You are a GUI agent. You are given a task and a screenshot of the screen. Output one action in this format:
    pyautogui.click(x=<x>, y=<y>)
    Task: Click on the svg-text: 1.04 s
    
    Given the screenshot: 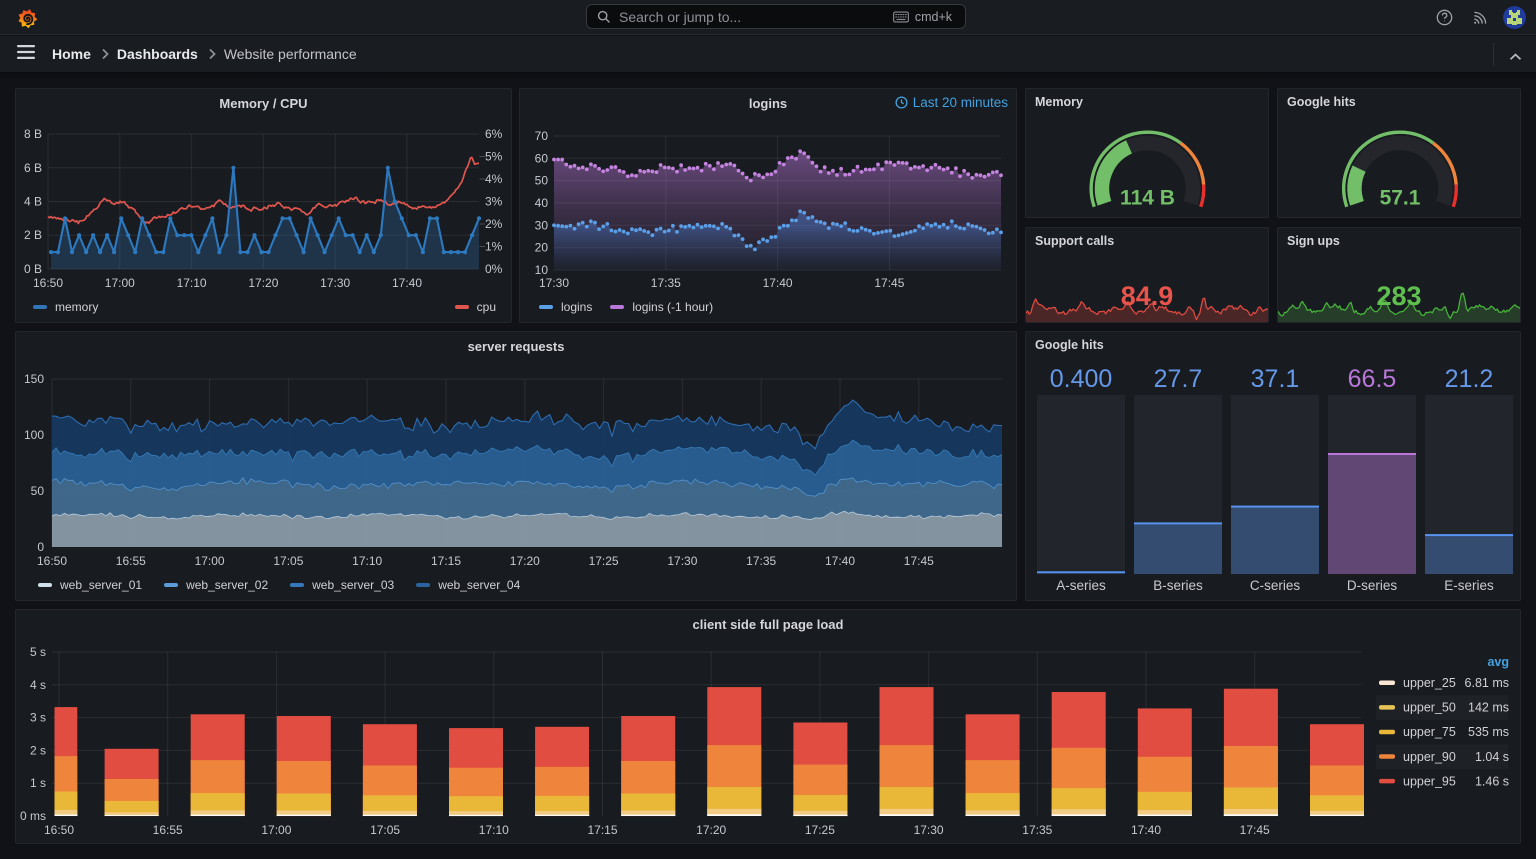 What is the action you would take?
    pyautogui.click(x=1492, y=757)
    